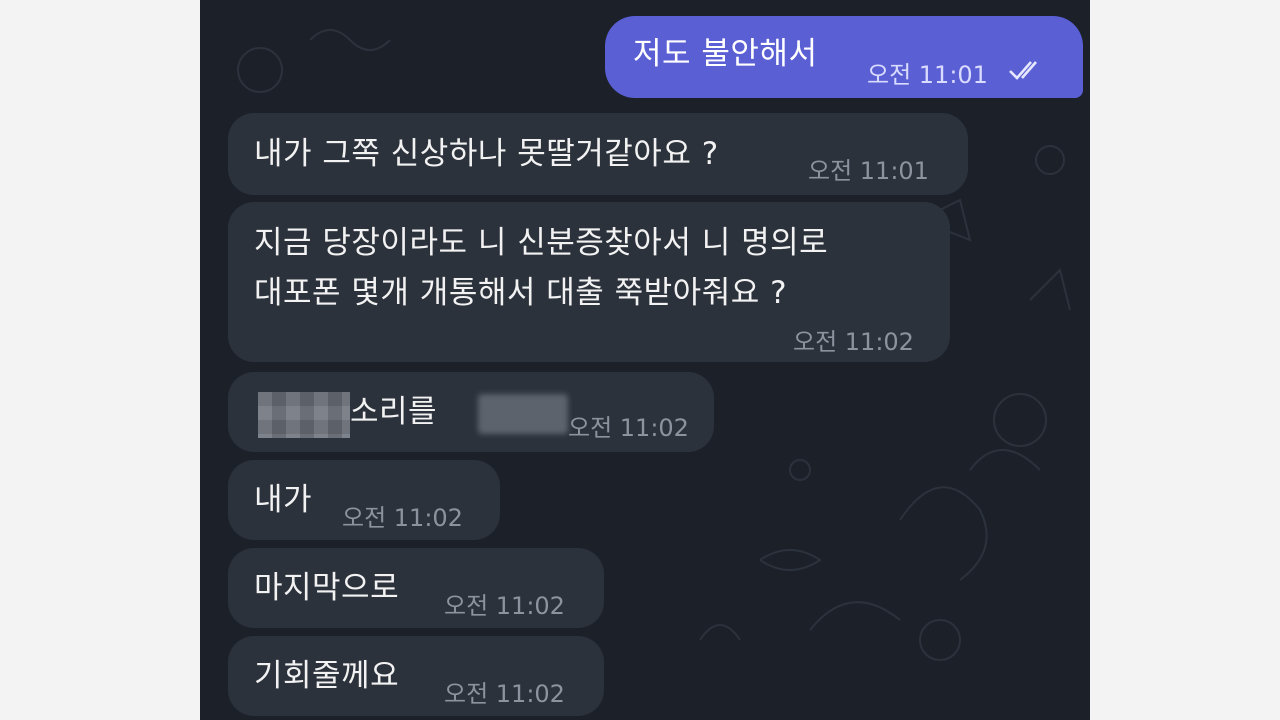  I want to click on message-text-line-2: 대포폰 몇개 개통해서 대출 쭉받아줘요 ?, so click(521, 293).